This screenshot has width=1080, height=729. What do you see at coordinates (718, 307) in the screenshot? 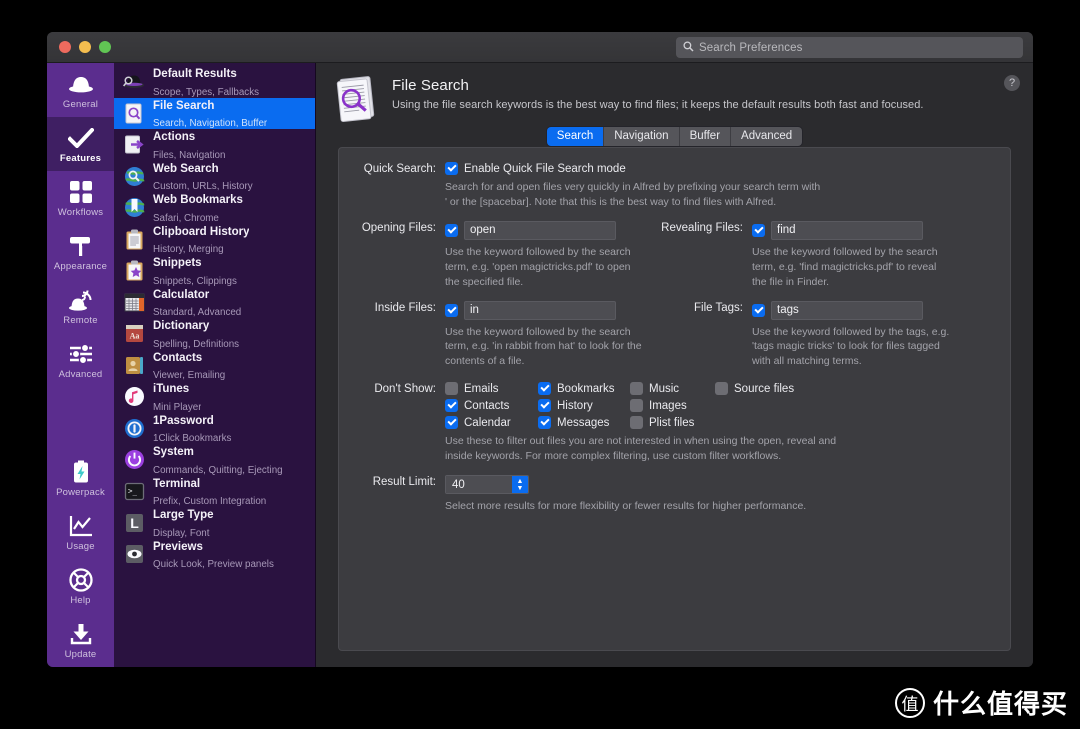
I see `file-tags-label: File Tags:` at bounding box center [718, 307].